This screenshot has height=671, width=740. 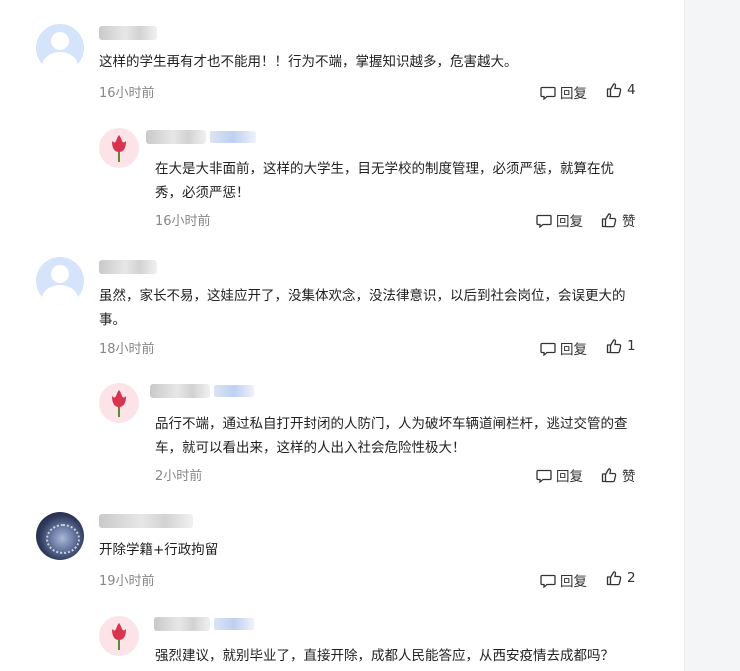 I want to click on comment-time: 18小时前, so click(x=127, y=349).